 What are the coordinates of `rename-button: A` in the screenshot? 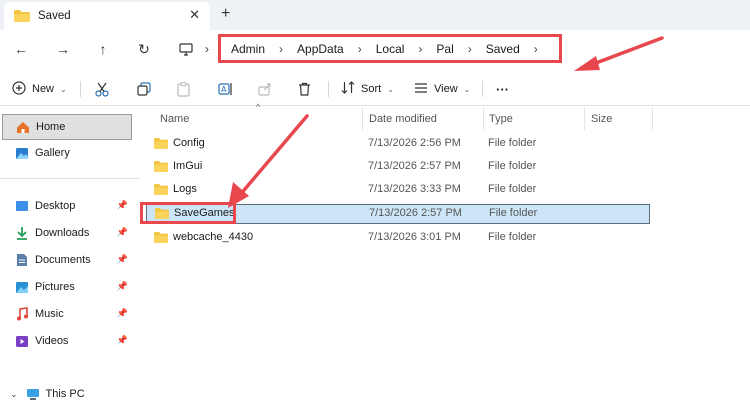 It's located at (225, 89).